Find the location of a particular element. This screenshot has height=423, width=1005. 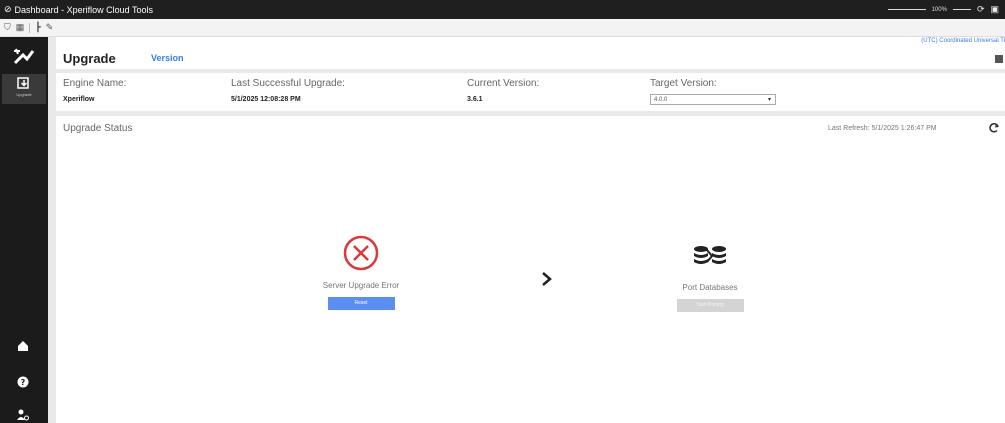

grid-icon: ▦ is located at coordinates (20, 27).